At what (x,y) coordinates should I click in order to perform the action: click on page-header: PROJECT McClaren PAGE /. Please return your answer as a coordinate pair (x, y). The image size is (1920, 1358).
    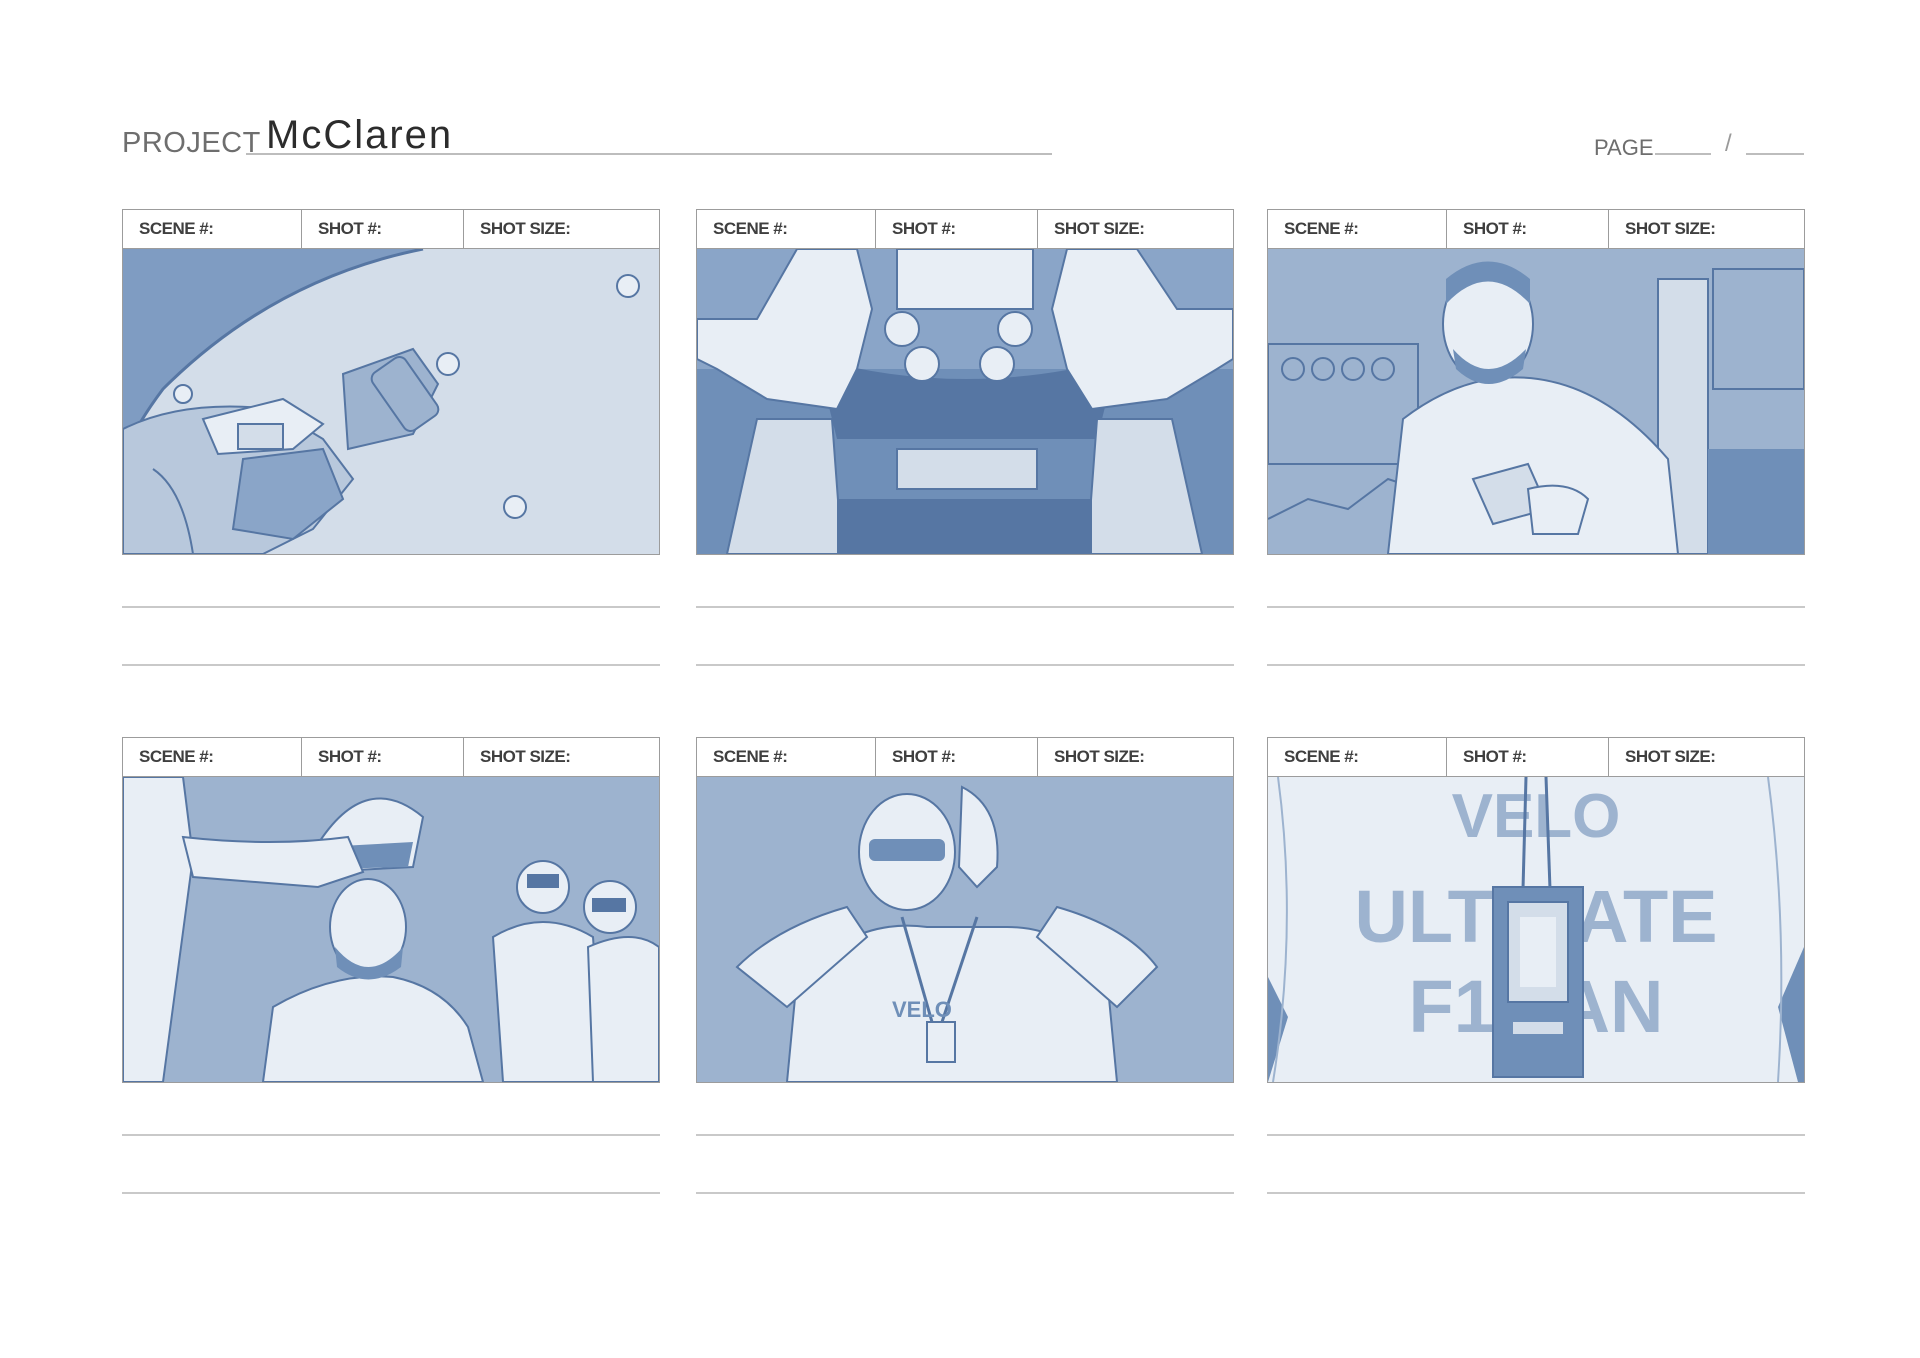
    Looking at the image, I should click on (960, 85).